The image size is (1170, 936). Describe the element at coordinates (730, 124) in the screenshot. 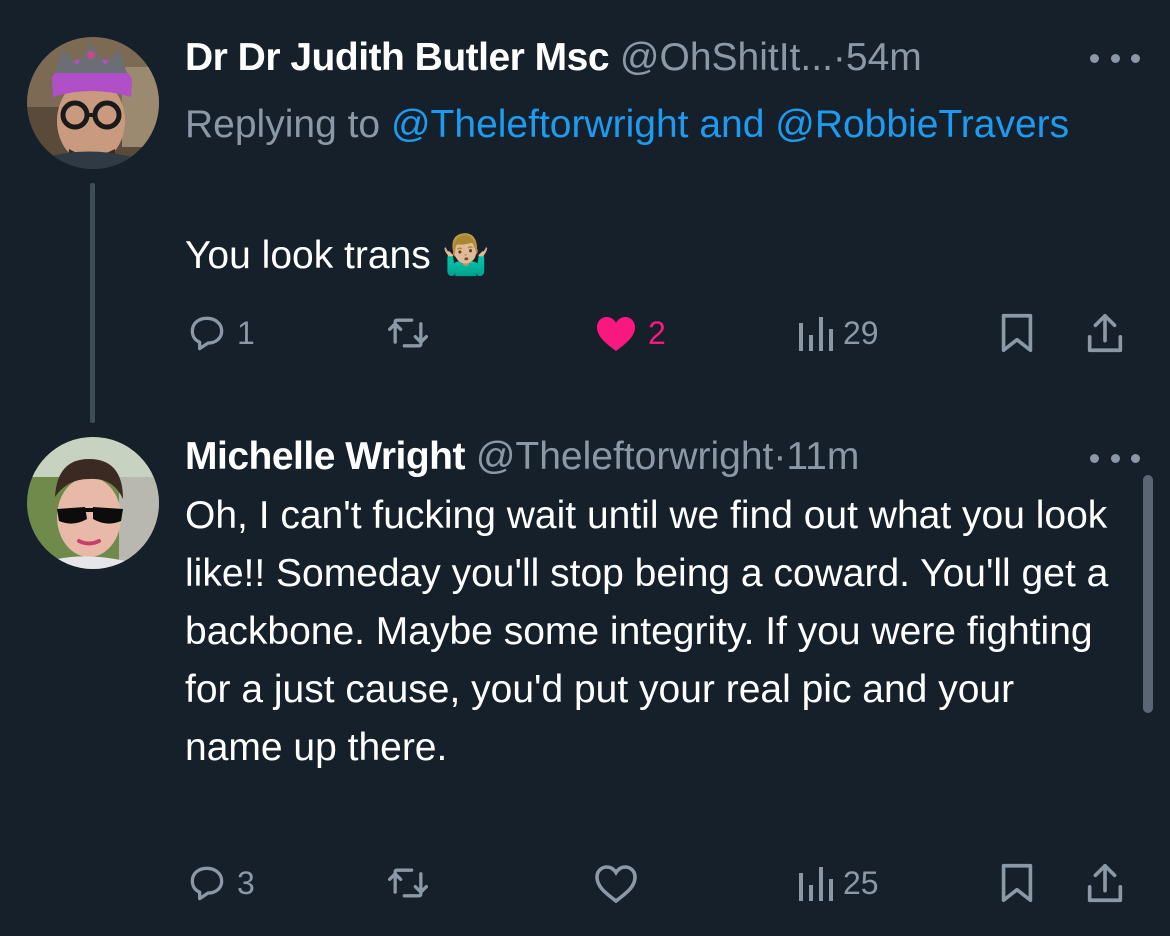

I see `replying-to-link: @Theleftorwright and @RobbieTravers` at that location.